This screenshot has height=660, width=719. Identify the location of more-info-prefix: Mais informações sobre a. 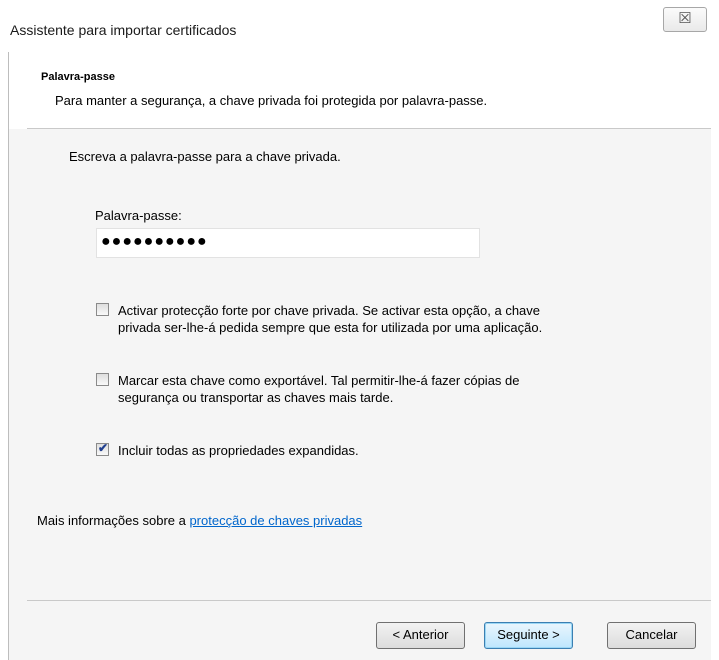
(113, 520).